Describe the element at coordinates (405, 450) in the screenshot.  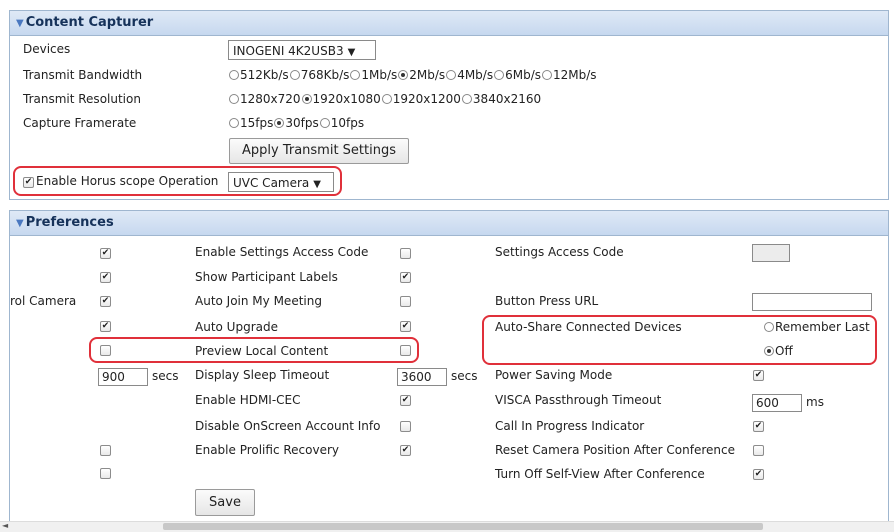
I see `pref-checkbox-enable-prolific-recovery: ✔` at that location.